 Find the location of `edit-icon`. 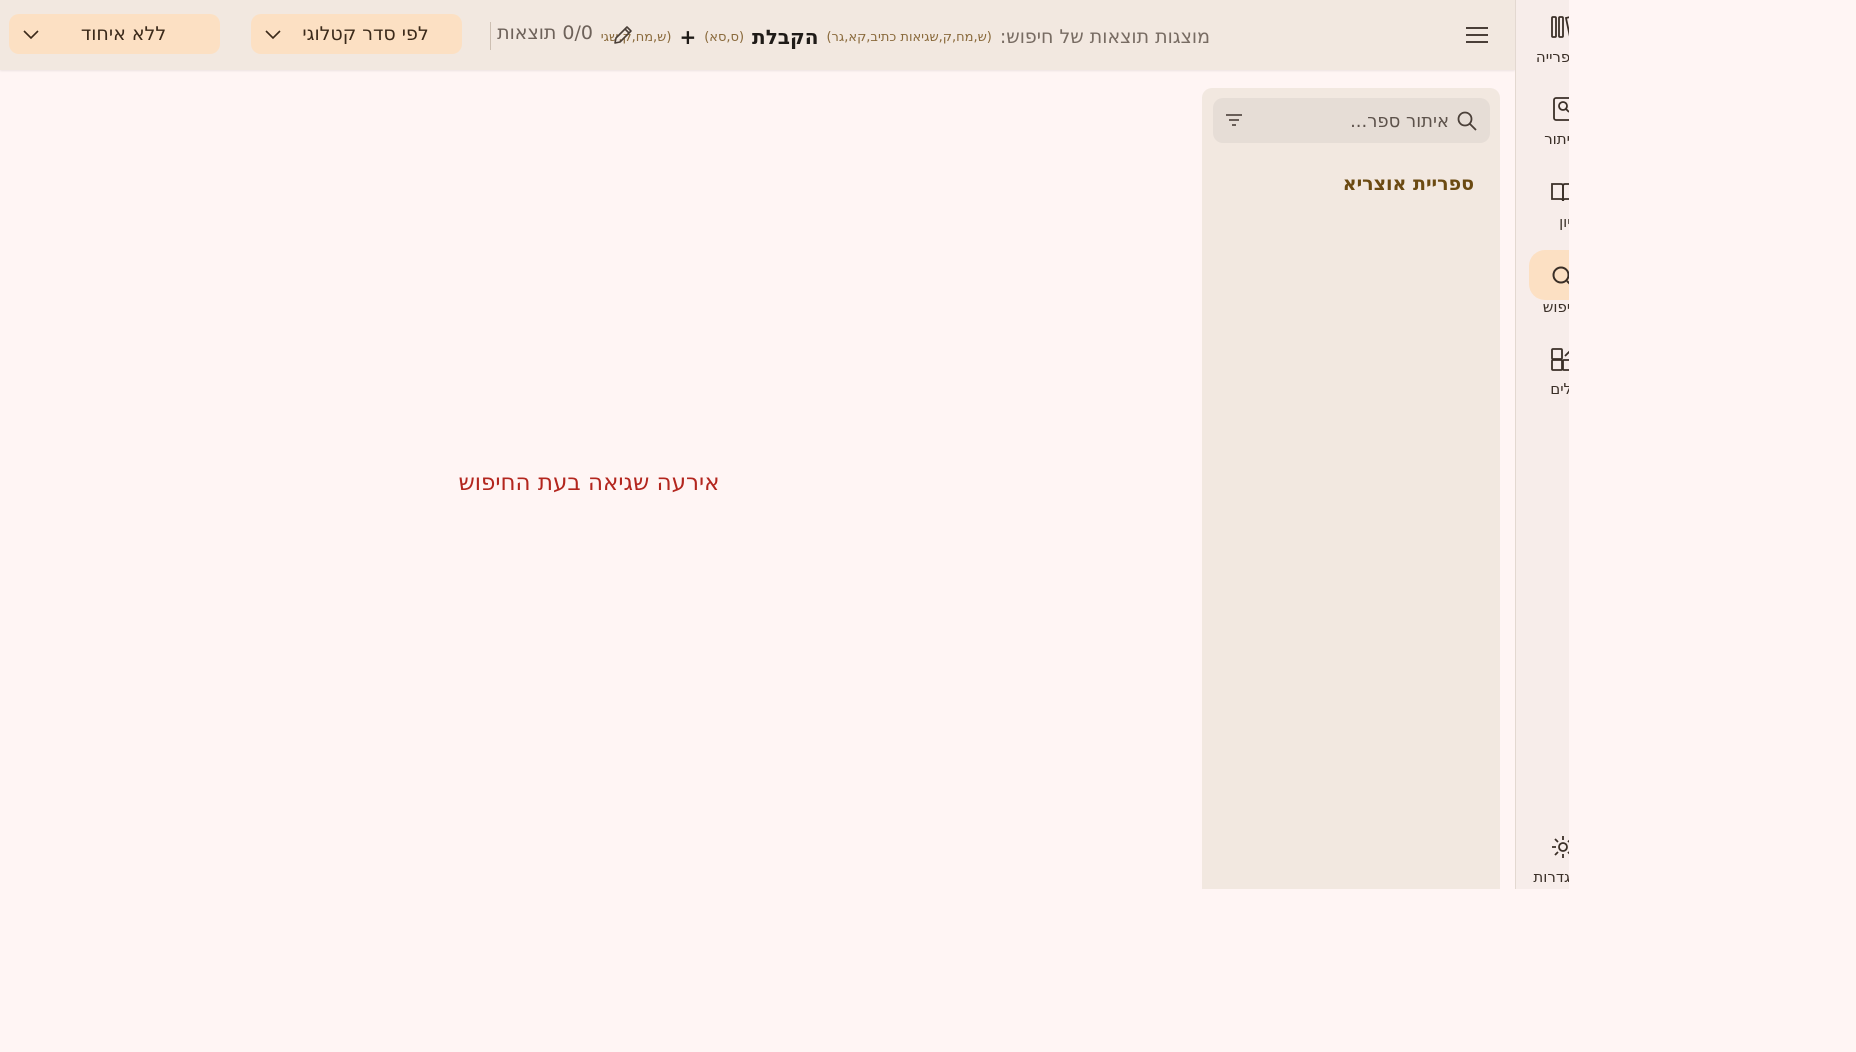

edit-icon is located at coordinates (623, 35).